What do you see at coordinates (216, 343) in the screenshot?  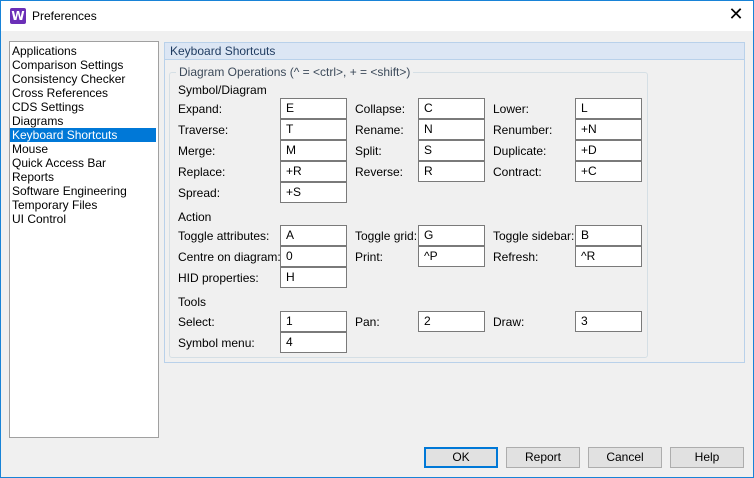 I see `label-symbol-menu: Symbol menu:` at bounding box center [216, 343].